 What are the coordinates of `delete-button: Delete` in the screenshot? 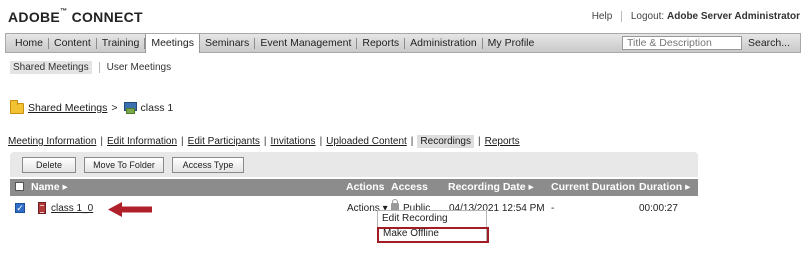 It's located at (49, 165).